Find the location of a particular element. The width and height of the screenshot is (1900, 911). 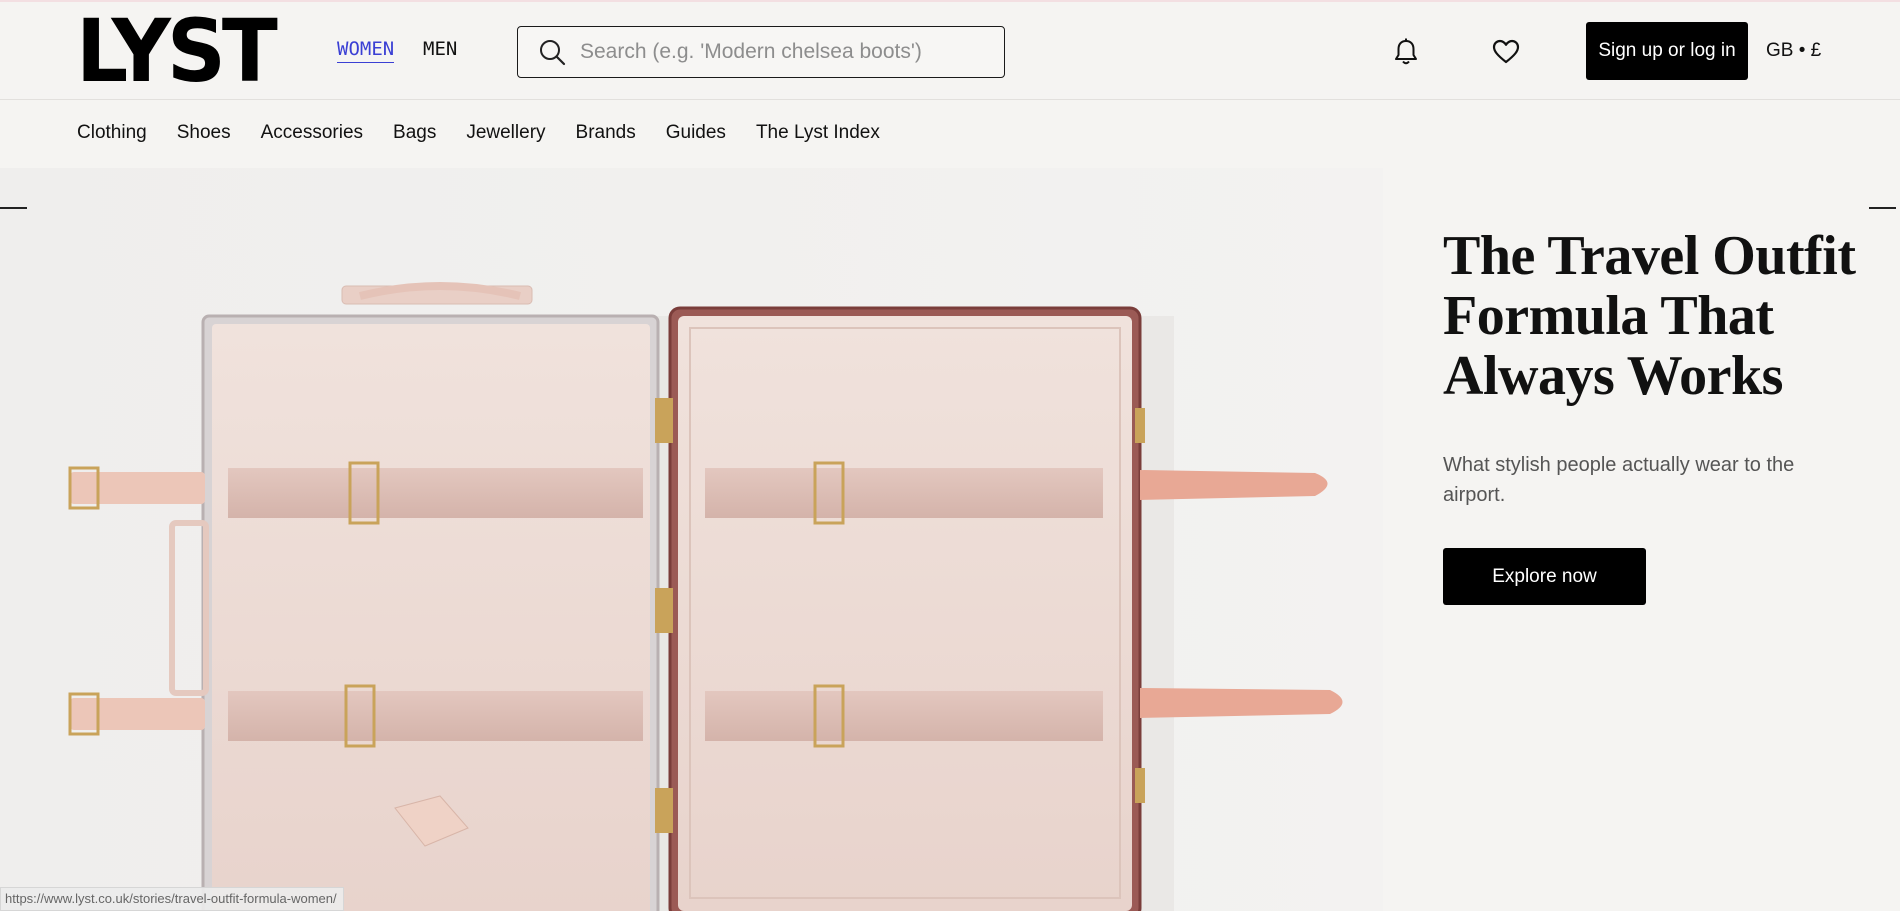

notifications-button is located at coordinates (1406, 52).